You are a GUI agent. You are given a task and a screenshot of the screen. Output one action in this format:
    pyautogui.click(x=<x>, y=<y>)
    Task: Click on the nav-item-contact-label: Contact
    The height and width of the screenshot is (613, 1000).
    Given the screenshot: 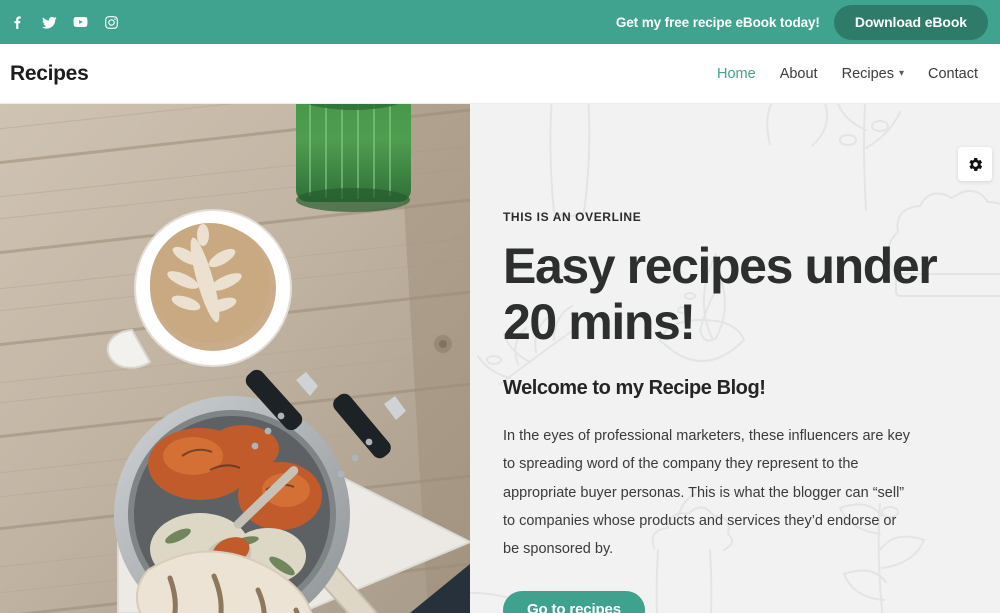 What is the action you would take?
    pyautogui.click(x=953, y=73)
    